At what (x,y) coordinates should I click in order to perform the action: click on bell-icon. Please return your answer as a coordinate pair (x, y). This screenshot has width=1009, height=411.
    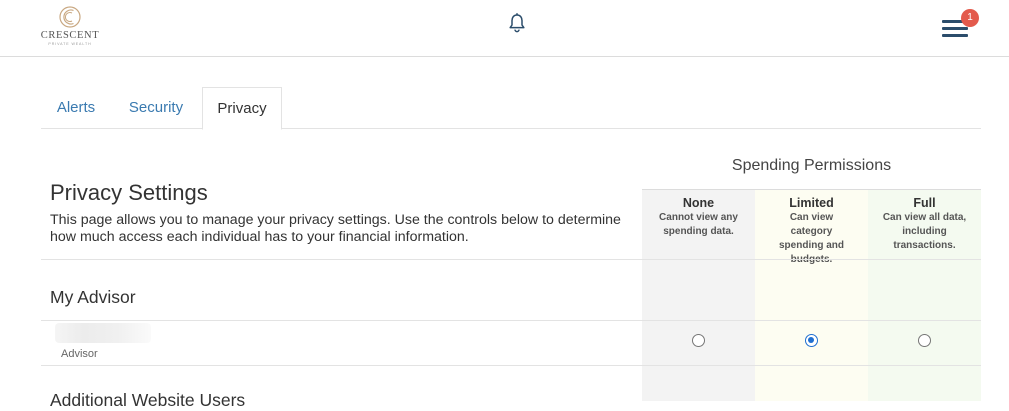
    Looking at the image, I should click on (517, 23).